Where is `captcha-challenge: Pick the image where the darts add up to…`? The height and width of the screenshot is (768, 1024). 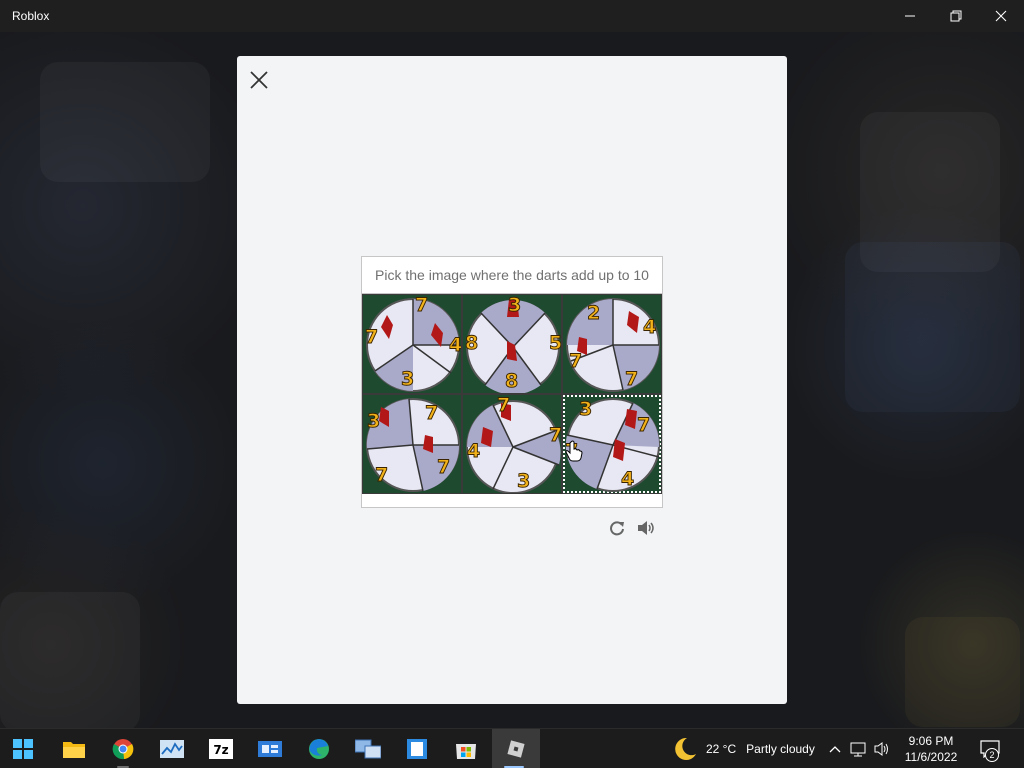
captcha-challenge: Pick the image where the darts add up to… is located at coordinates (512, 382).